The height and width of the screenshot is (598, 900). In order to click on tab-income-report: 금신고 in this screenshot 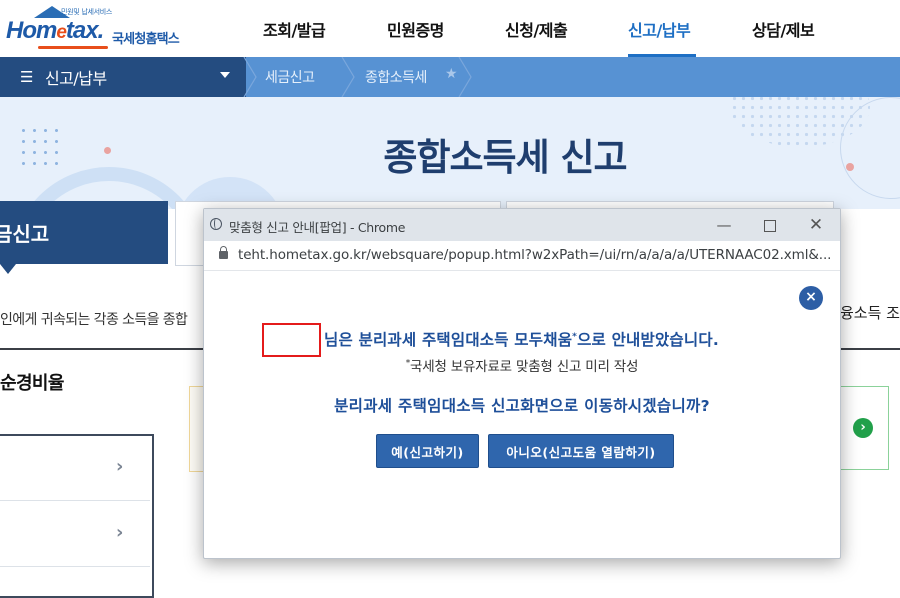, I will do `click(84, 232)`.